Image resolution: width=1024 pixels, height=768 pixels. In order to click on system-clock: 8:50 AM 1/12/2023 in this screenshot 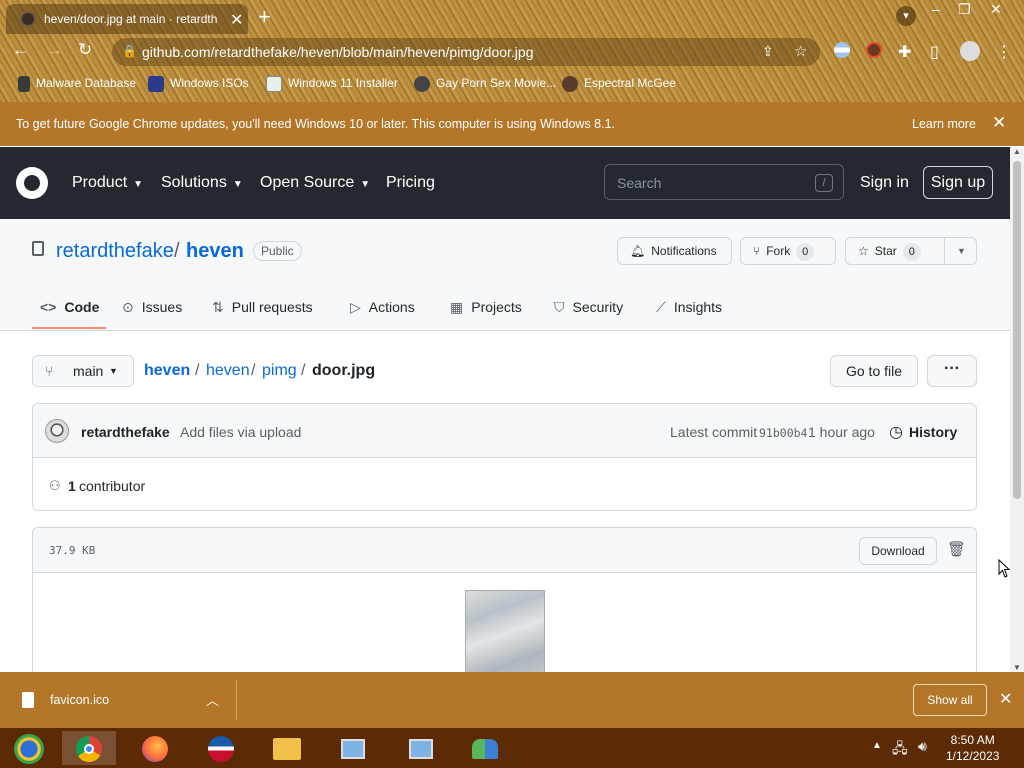, I will do `click(972, 748)`.